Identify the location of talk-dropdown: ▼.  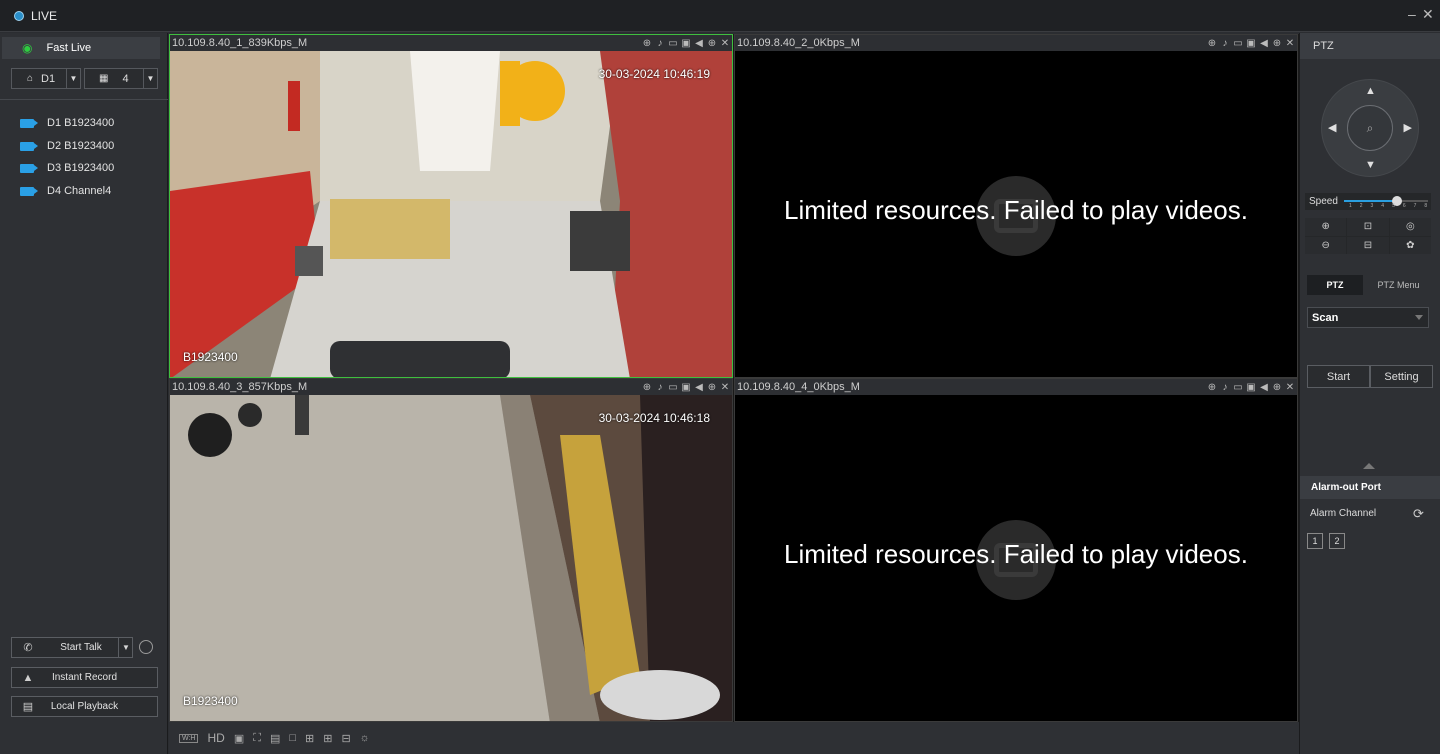
(125, 647).